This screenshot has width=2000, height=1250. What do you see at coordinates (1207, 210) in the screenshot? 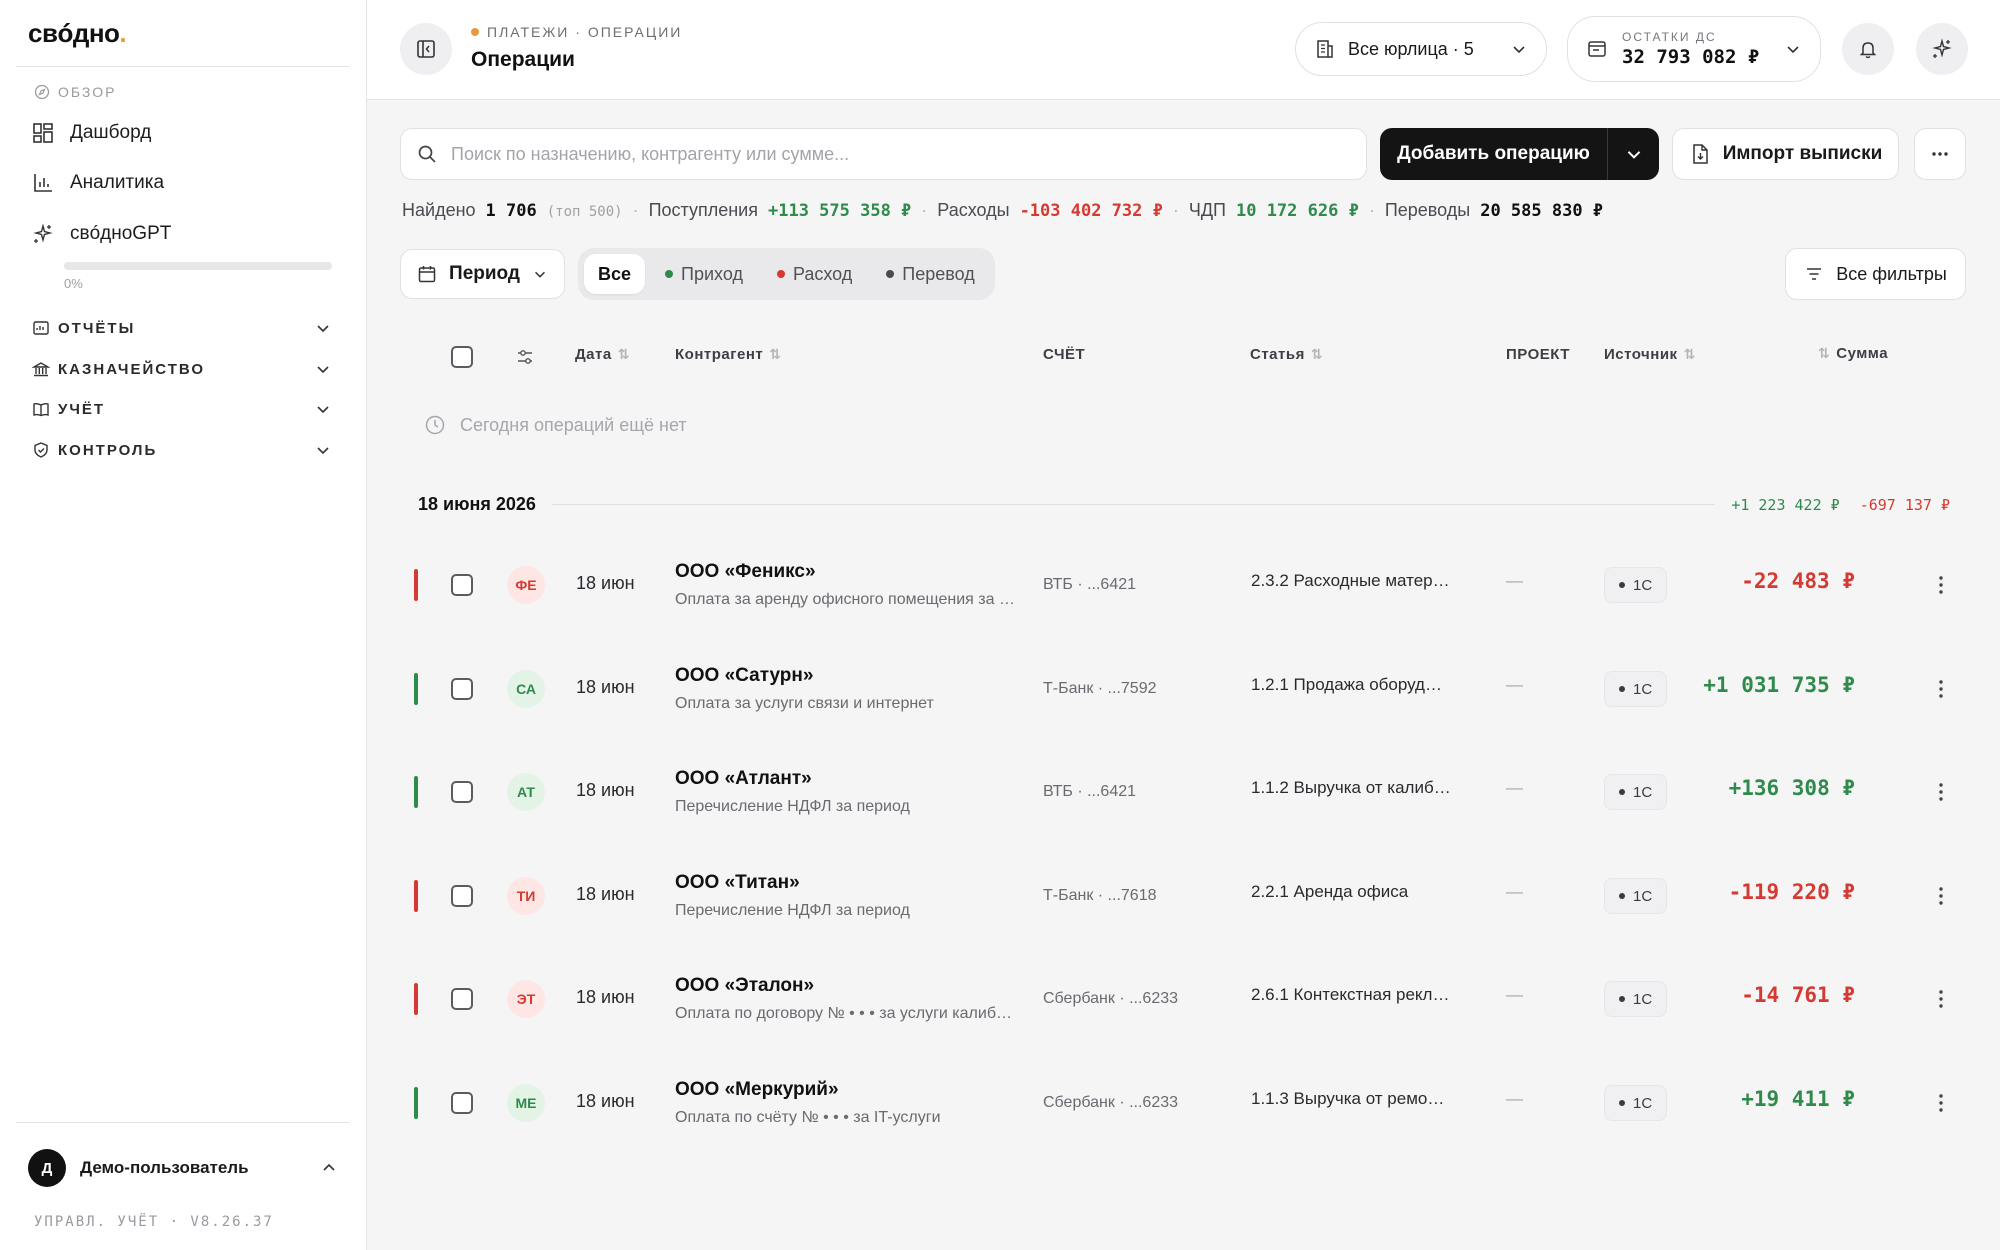
I see `net-label: ЧДП` at bounding box center [1207, 210].